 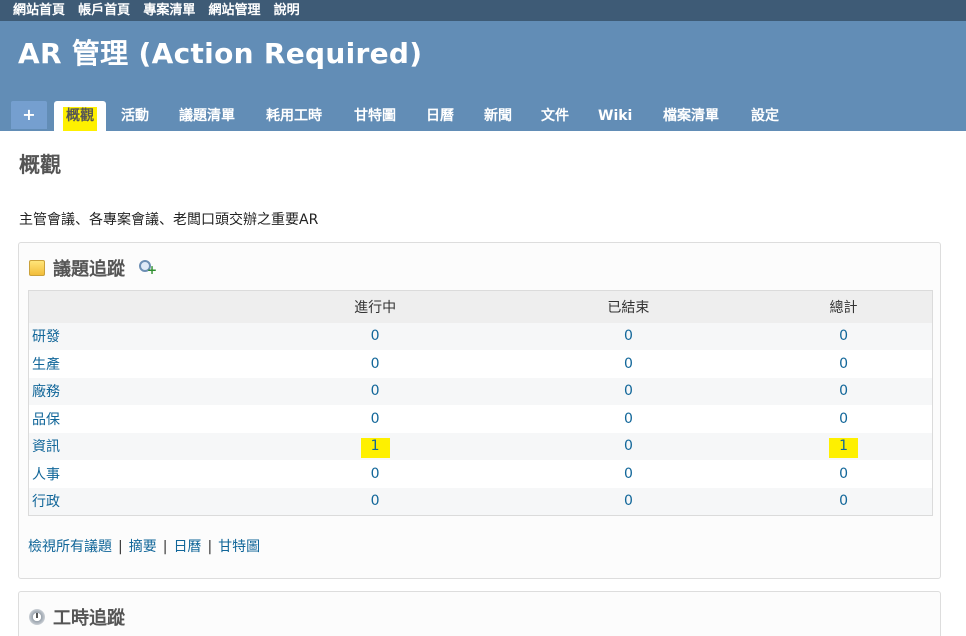 What do you see at coordinates (555, 116) in the screenshot?
I see `tab-documents: 文件` at bounding box center [555, 116].